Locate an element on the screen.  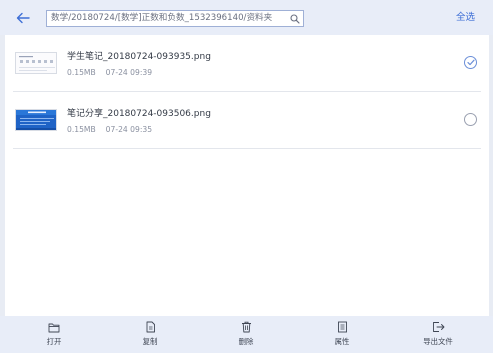
checkbox-checked is located at coordinates (470, 62).